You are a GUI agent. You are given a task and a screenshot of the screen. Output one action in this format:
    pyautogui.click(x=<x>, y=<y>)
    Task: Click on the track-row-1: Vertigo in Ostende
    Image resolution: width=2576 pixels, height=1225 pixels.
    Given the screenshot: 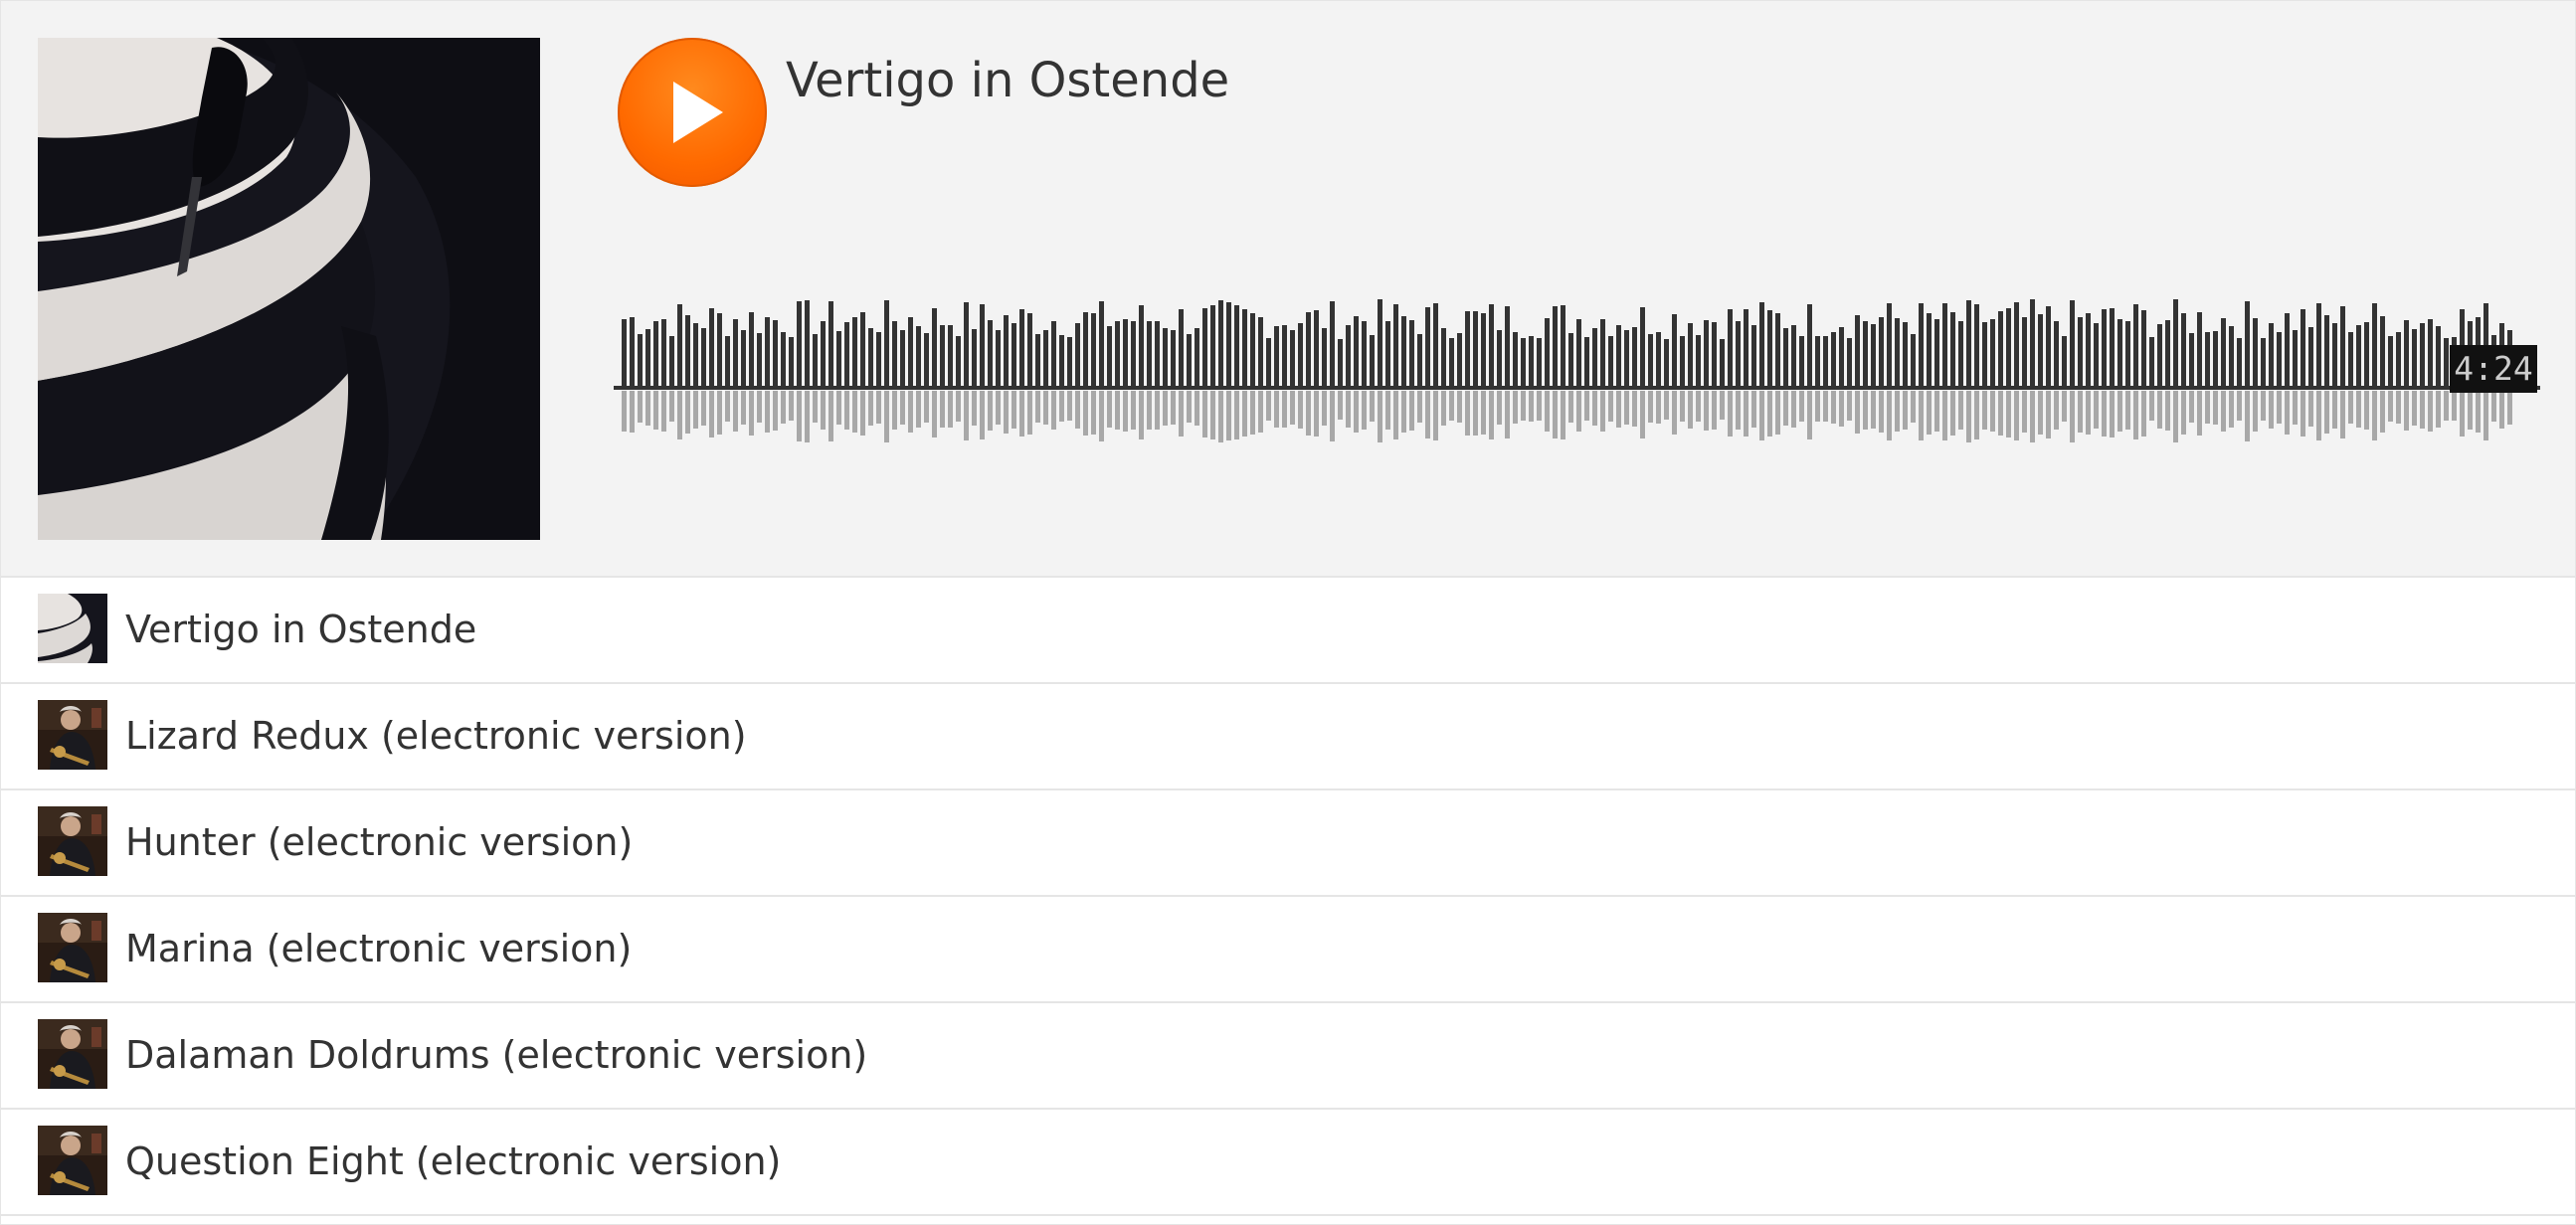 What is the action you would take?
    pyautogui.click(x=1288, y=631)
    